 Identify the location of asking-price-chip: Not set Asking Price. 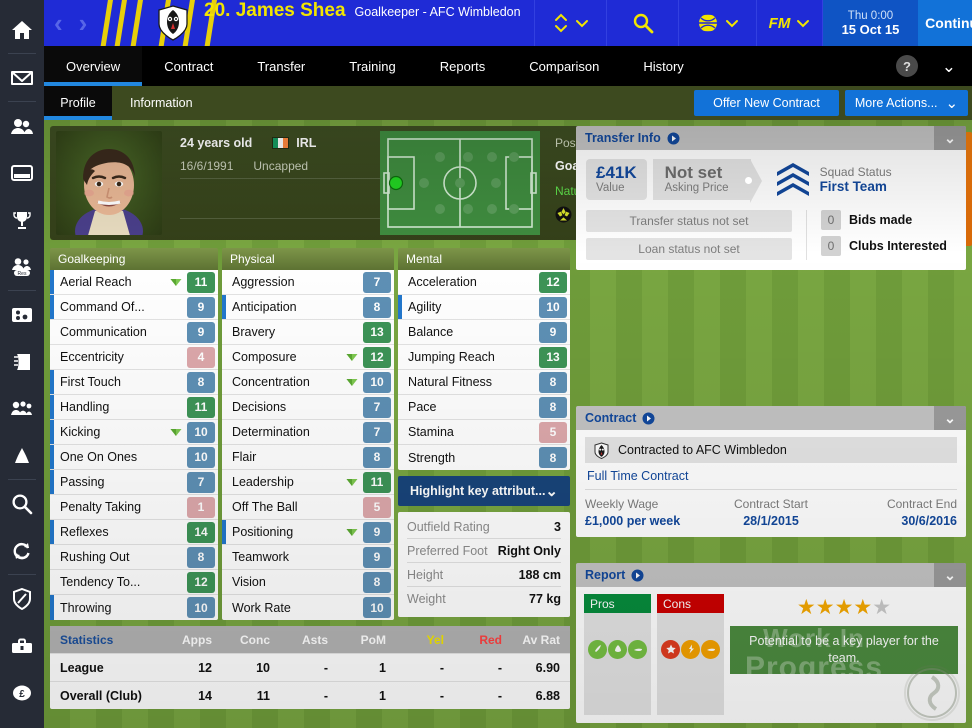
(707, 181).